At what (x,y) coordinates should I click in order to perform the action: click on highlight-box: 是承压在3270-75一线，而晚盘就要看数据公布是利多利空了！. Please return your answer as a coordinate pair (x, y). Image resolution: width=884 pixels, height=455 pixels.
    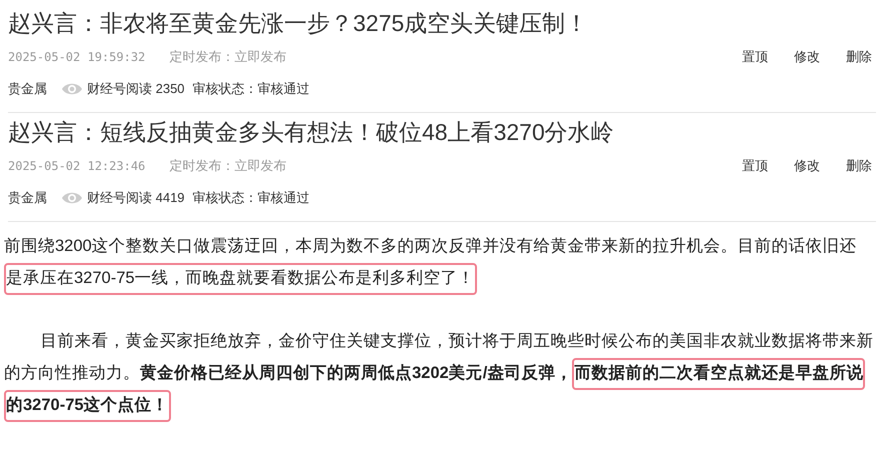
    Looking at the image, I should click on (240, 279).